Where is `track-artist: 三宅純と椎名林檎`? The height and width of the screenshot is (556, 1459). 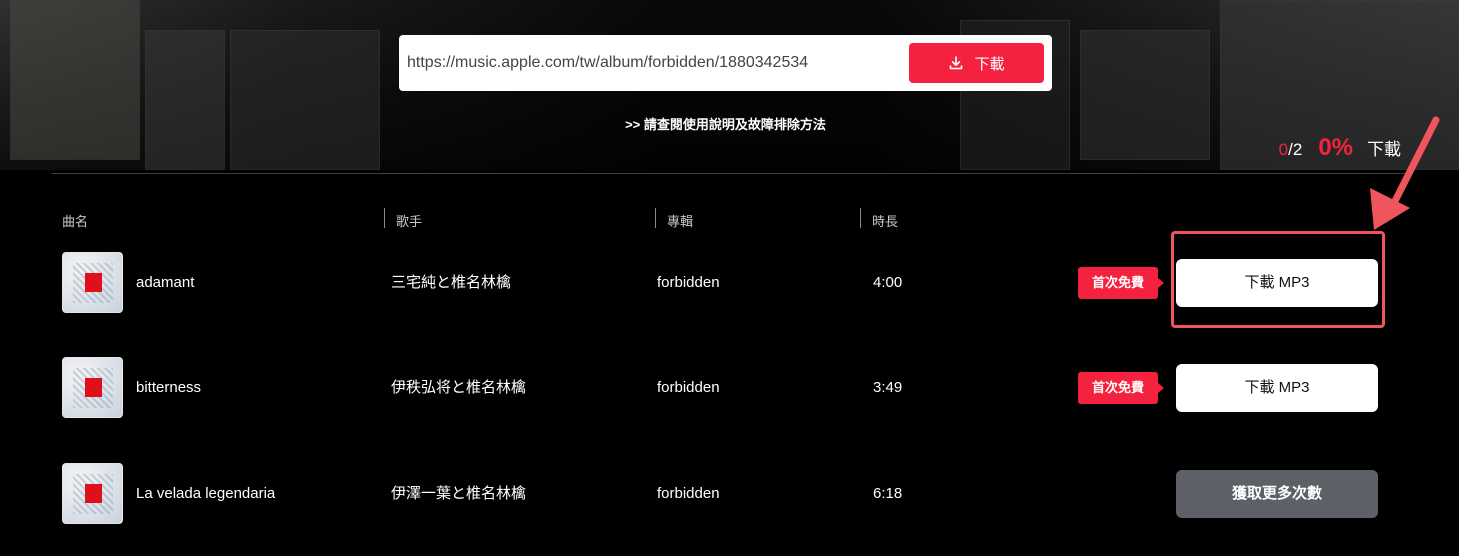 track-artist: 三宅純と椎名林檎 is located at coordinates (451, 282).